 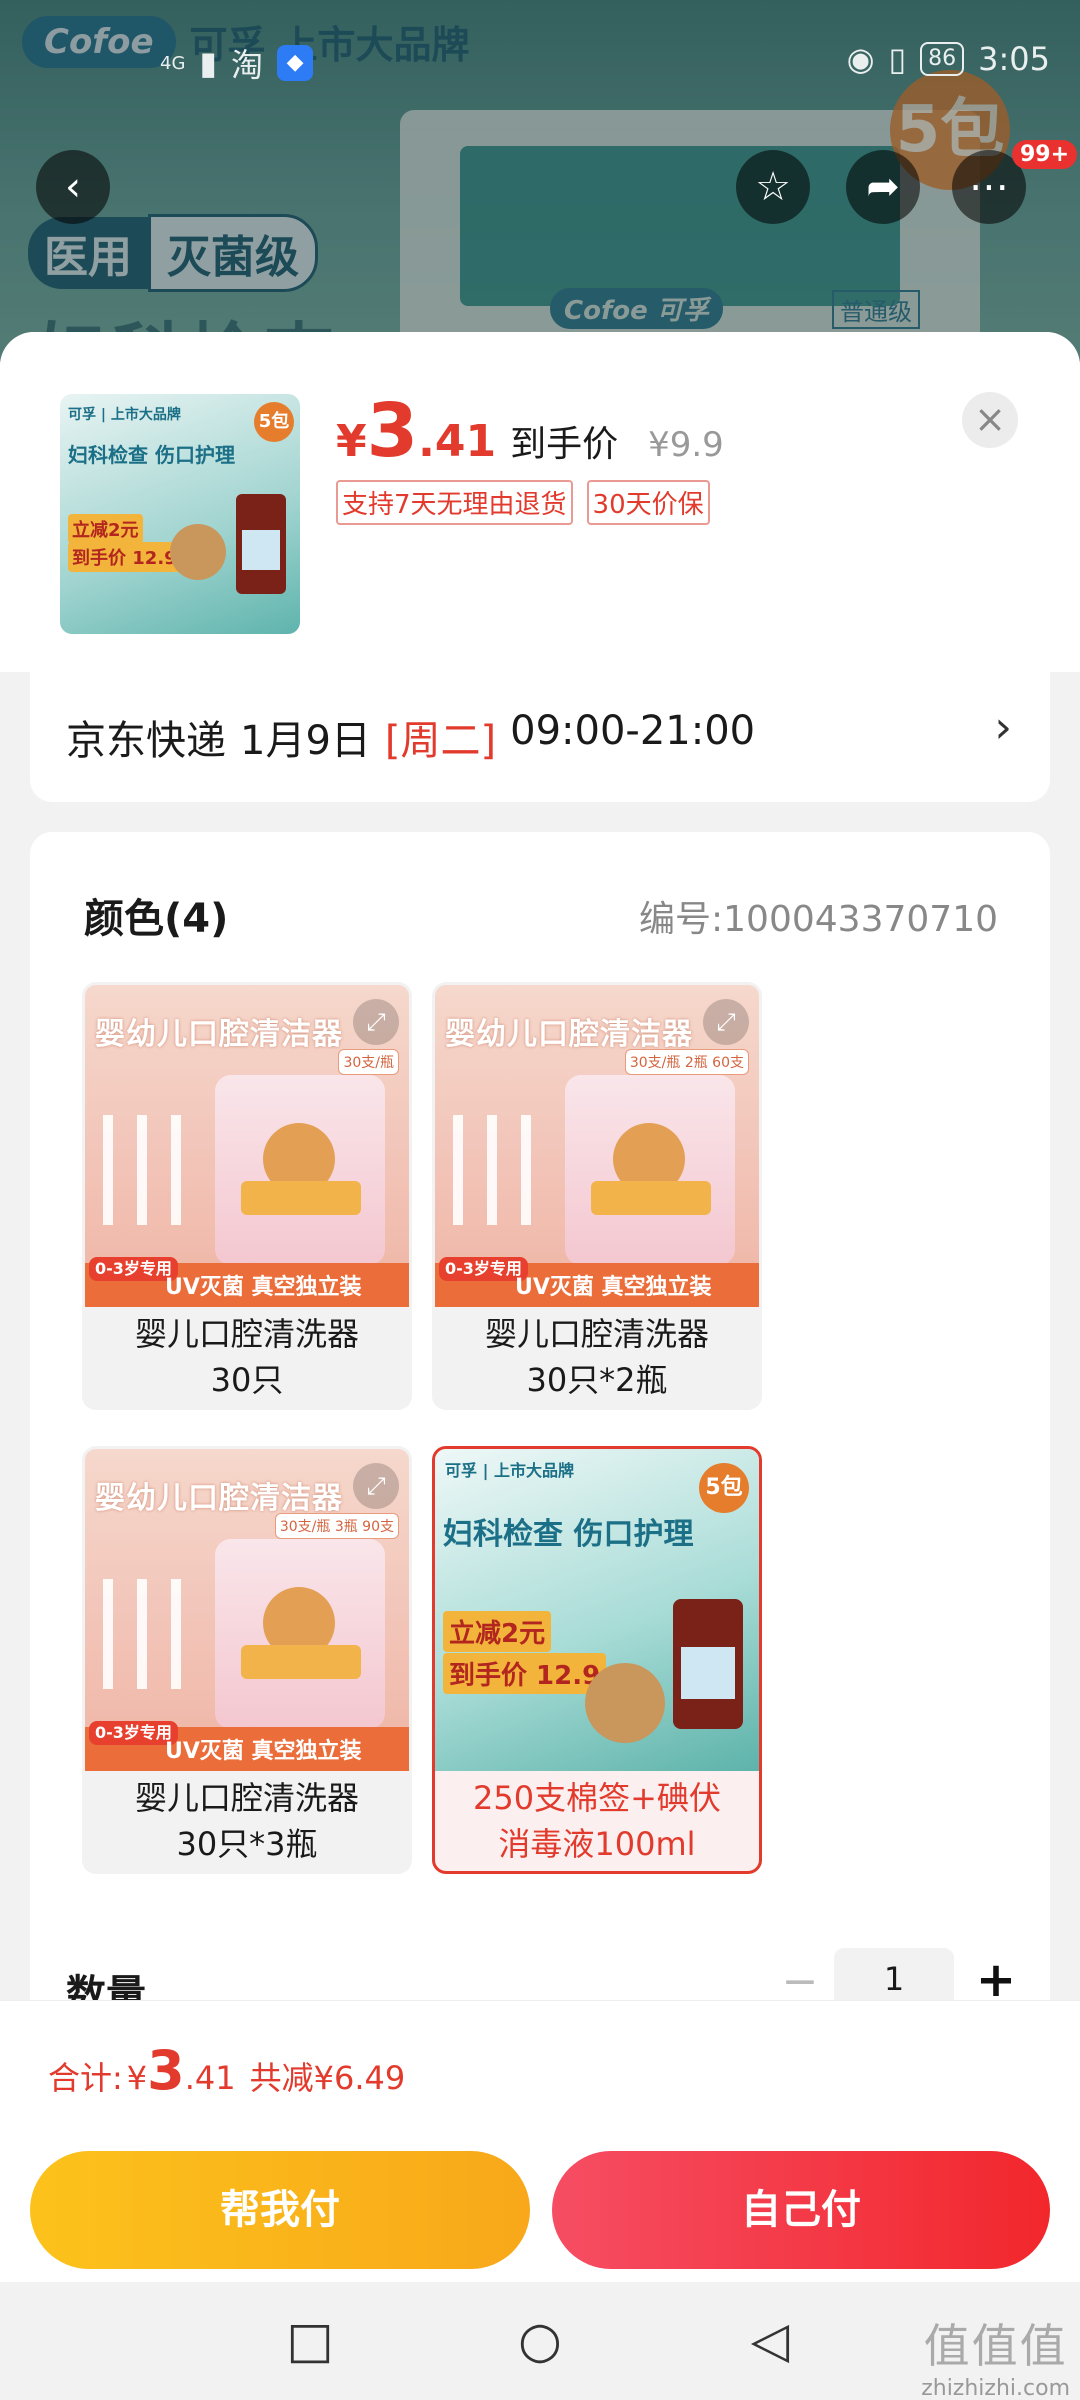 What do you see at coordinates (173, 63) in the screenshot?
I see `signal-icon: 4G` at bounding box center [173, 63].